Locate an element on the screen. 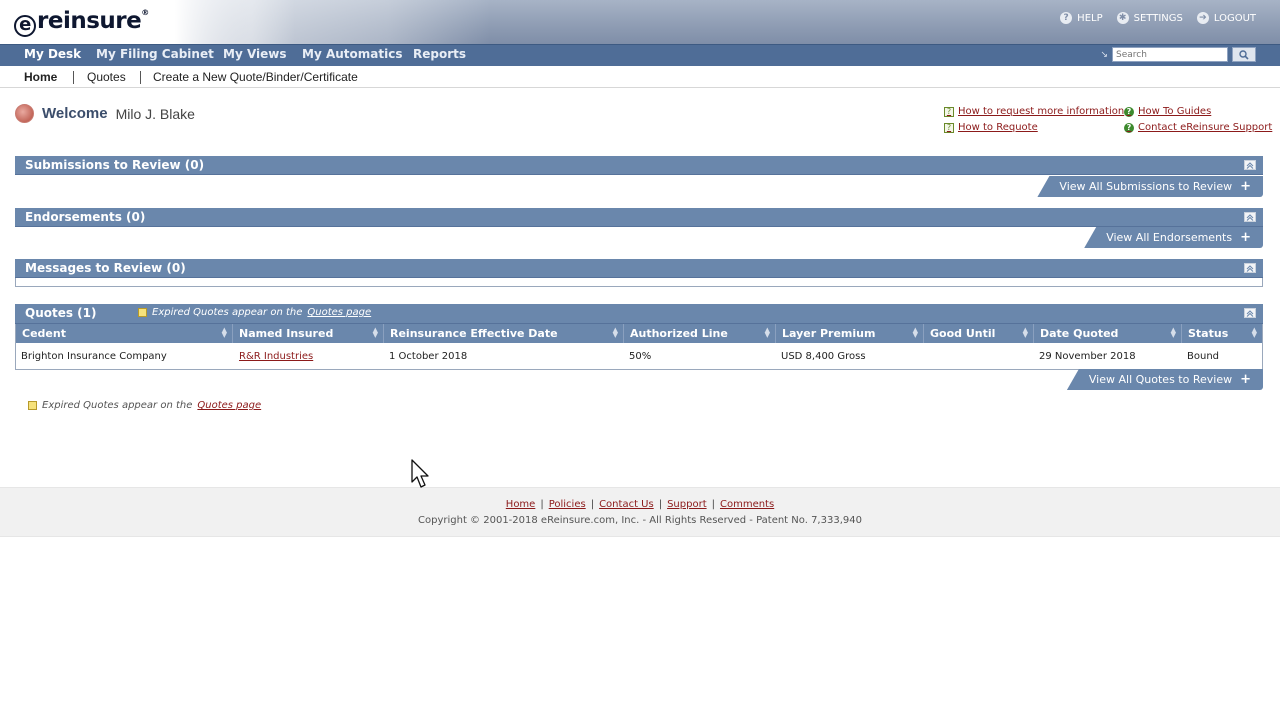 Image resolution: width=1280 pixels, height=720 pixels. ereinsure-logo: e reinsure® is located at coordinates (81, 22).